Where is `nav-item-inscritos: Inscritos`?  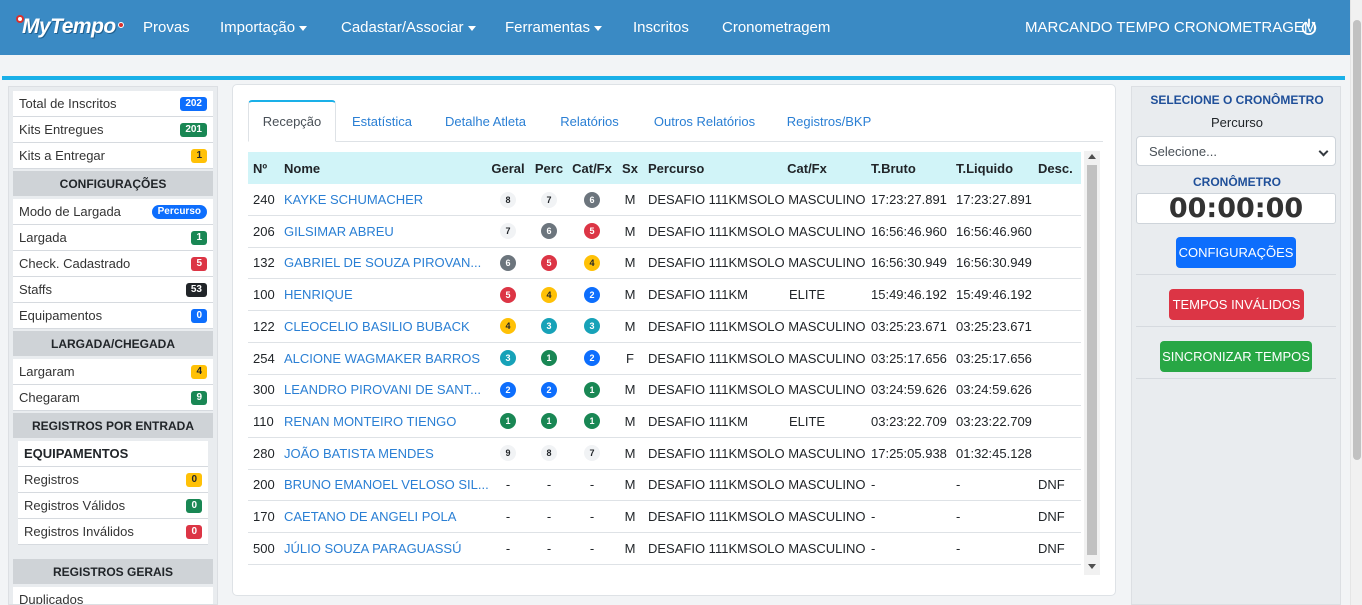
nav-item-inscritos: Inscritos is located at coordinates (661, 27).